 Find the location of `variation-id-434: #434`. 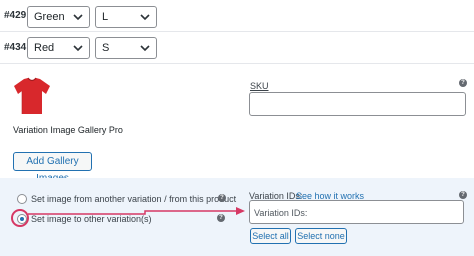

variation-id-434: #434 is located at coordinates (15, 47).